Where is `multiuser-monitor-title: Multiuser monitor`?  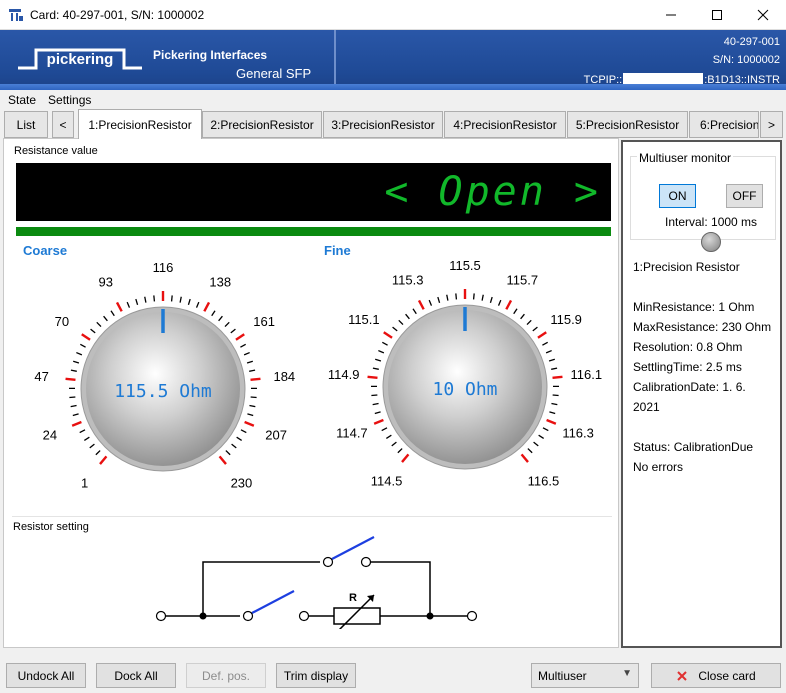
multiuser-monitor-title: Multiuser monitor is located at coordinates (685, 158).